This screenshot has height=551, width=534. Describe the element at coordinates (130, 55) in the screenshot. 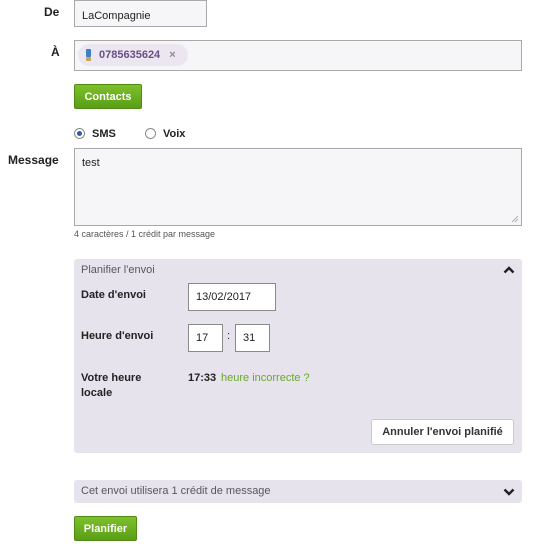

I see `recipient-number: 0785635624` at that location.